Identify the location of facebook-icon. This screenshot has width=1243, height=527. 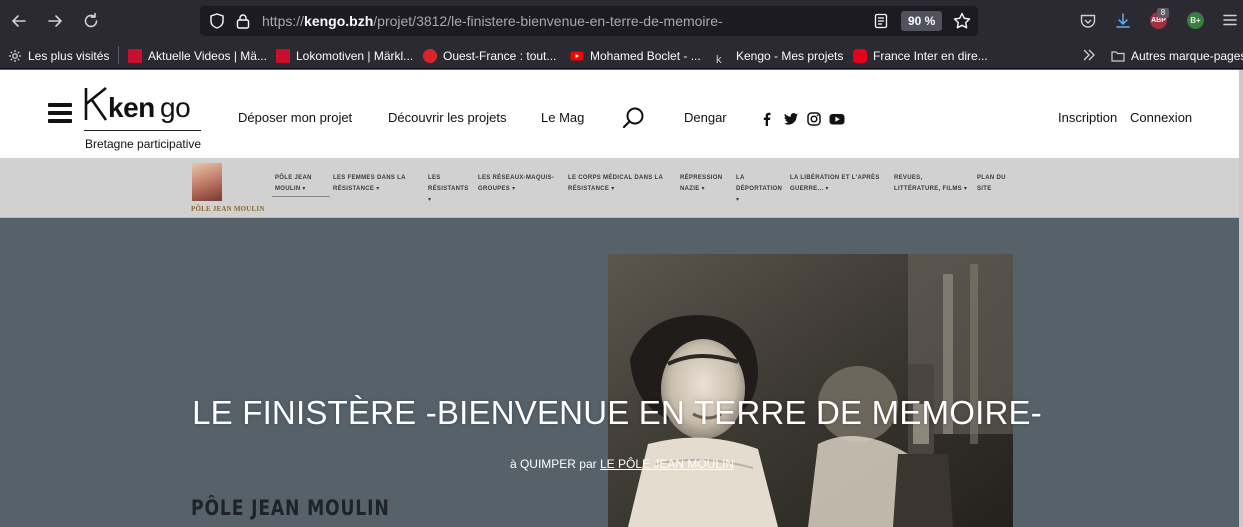
(767, 119).